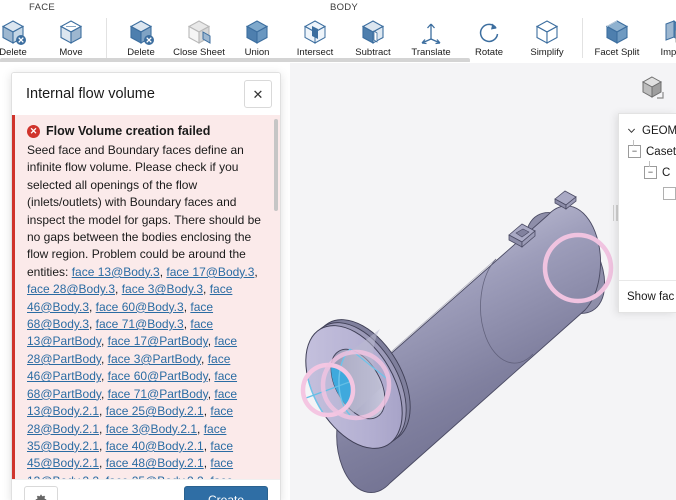  Describe the element at coordinates (158, 376) in the screenshot. I see `entity-link: face 60@PartBody` at that location.